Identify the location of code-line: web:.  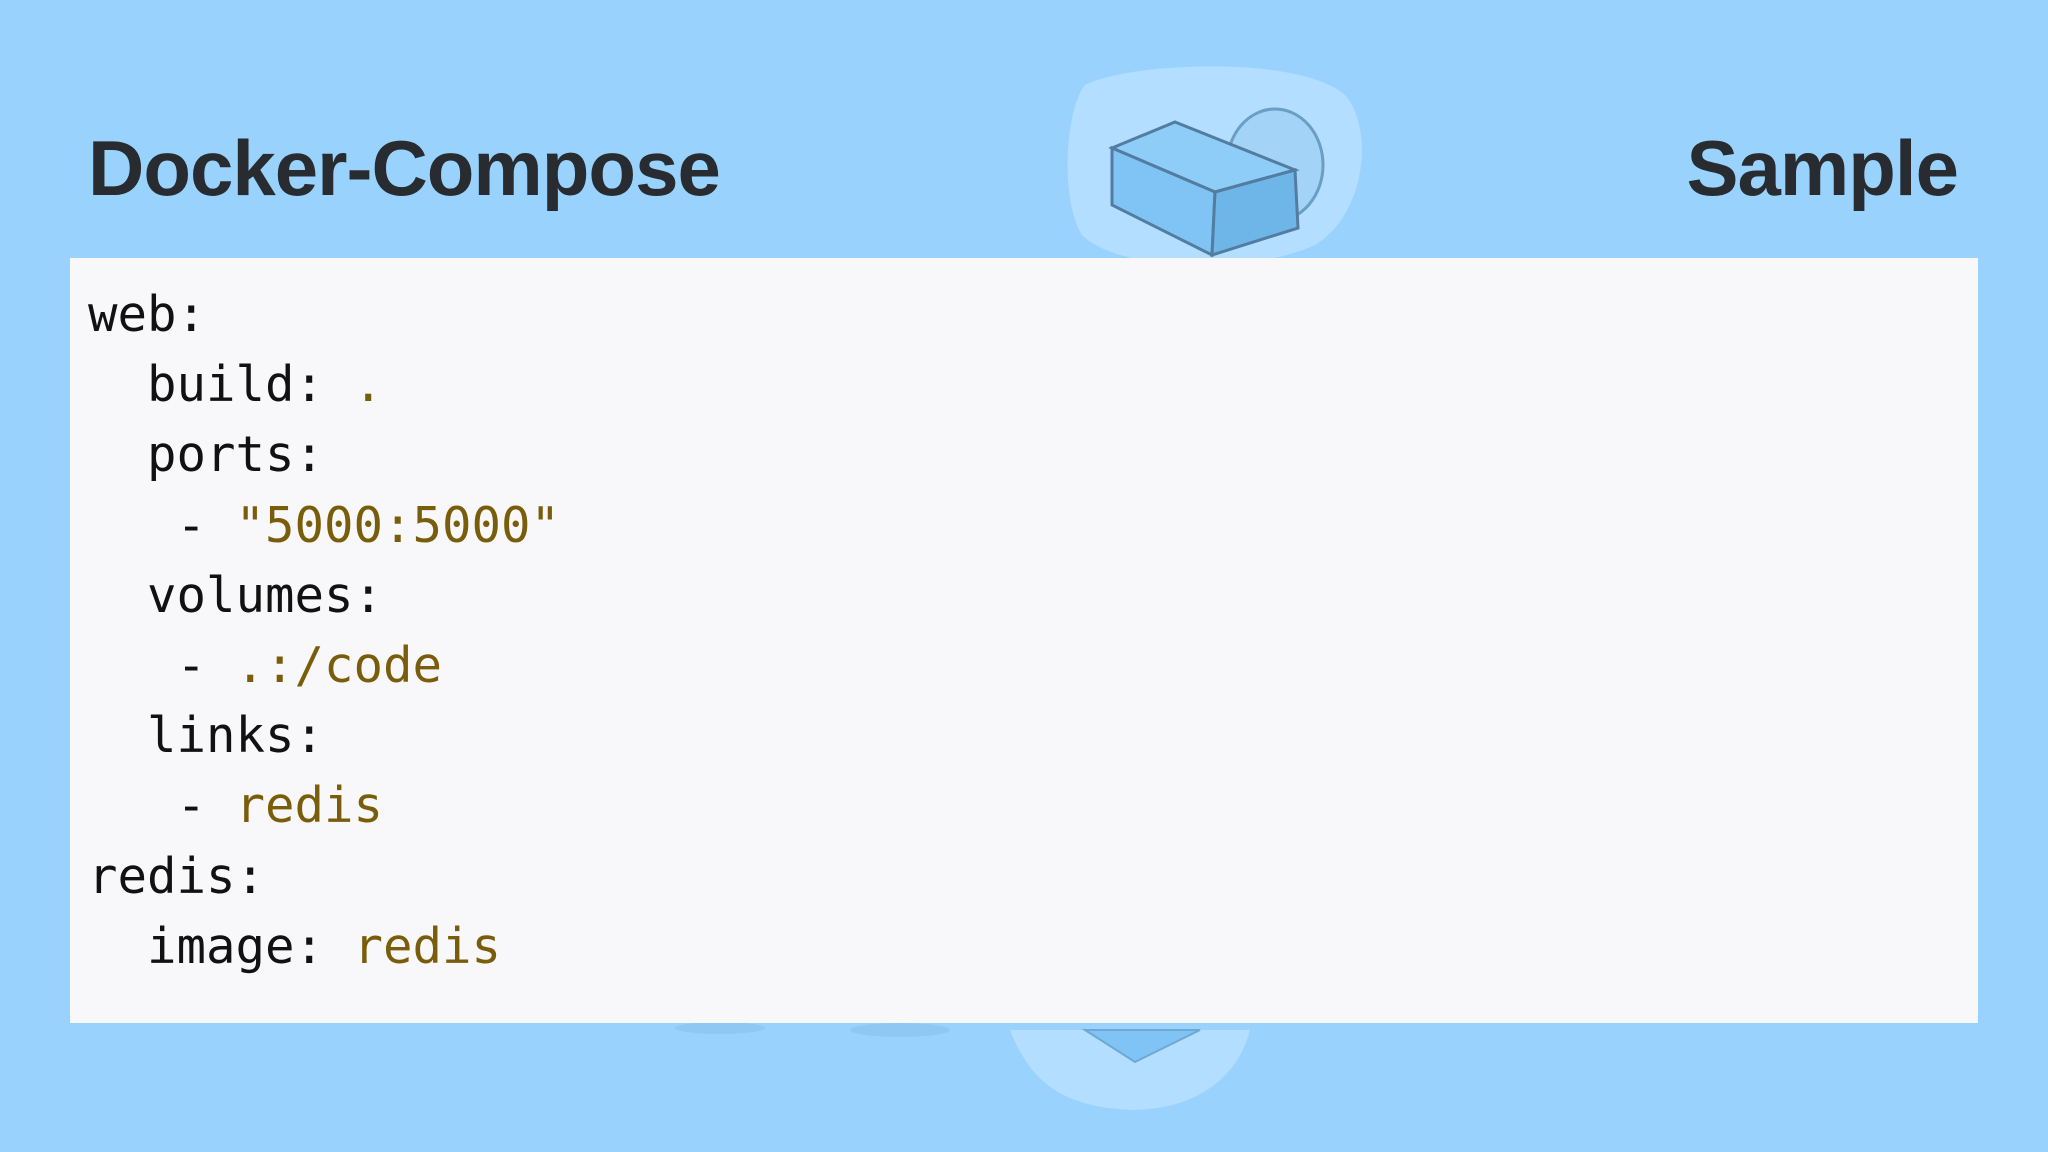
(1033, 315).